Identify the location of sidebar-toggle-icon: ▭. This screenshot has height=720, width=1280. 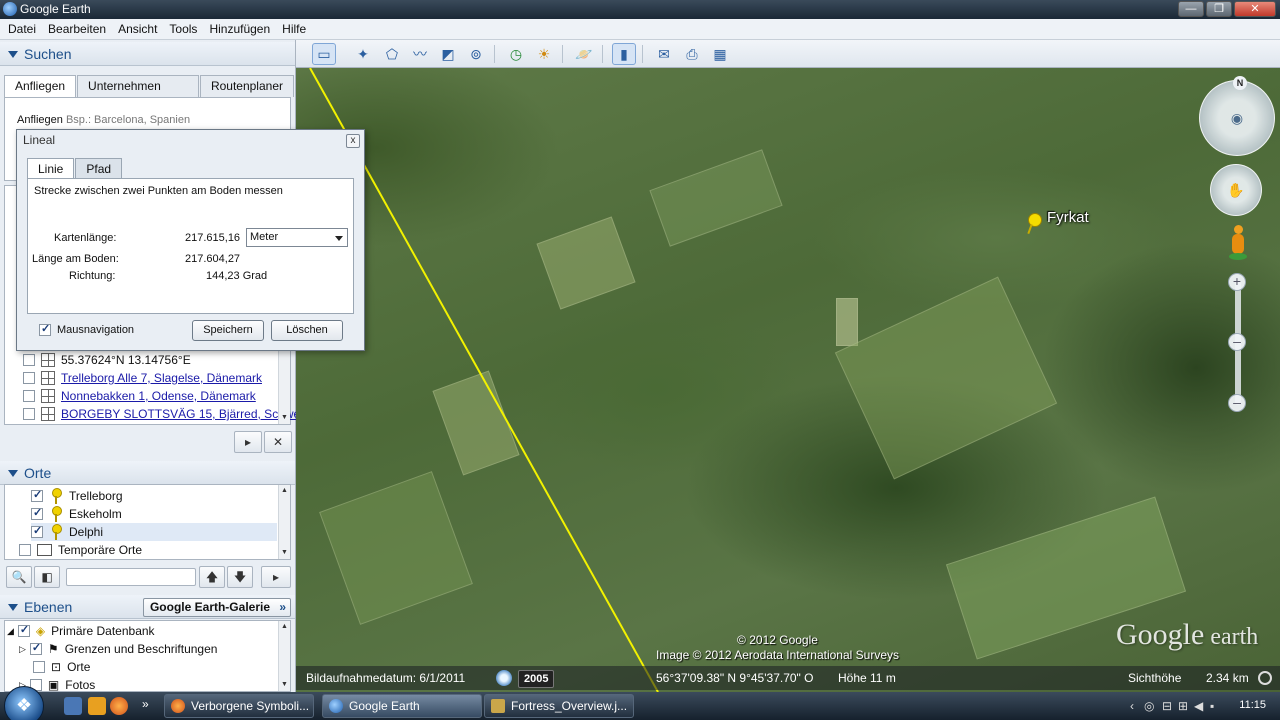
(324, 54).